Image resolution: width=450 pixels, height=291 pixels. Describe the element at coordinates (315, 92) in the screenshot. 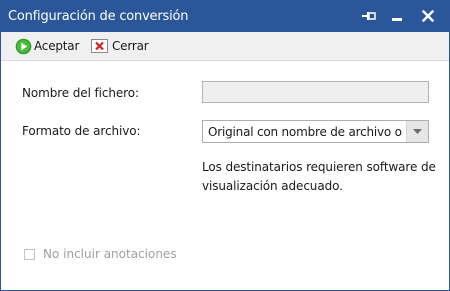

I see `filename-input` at that location.